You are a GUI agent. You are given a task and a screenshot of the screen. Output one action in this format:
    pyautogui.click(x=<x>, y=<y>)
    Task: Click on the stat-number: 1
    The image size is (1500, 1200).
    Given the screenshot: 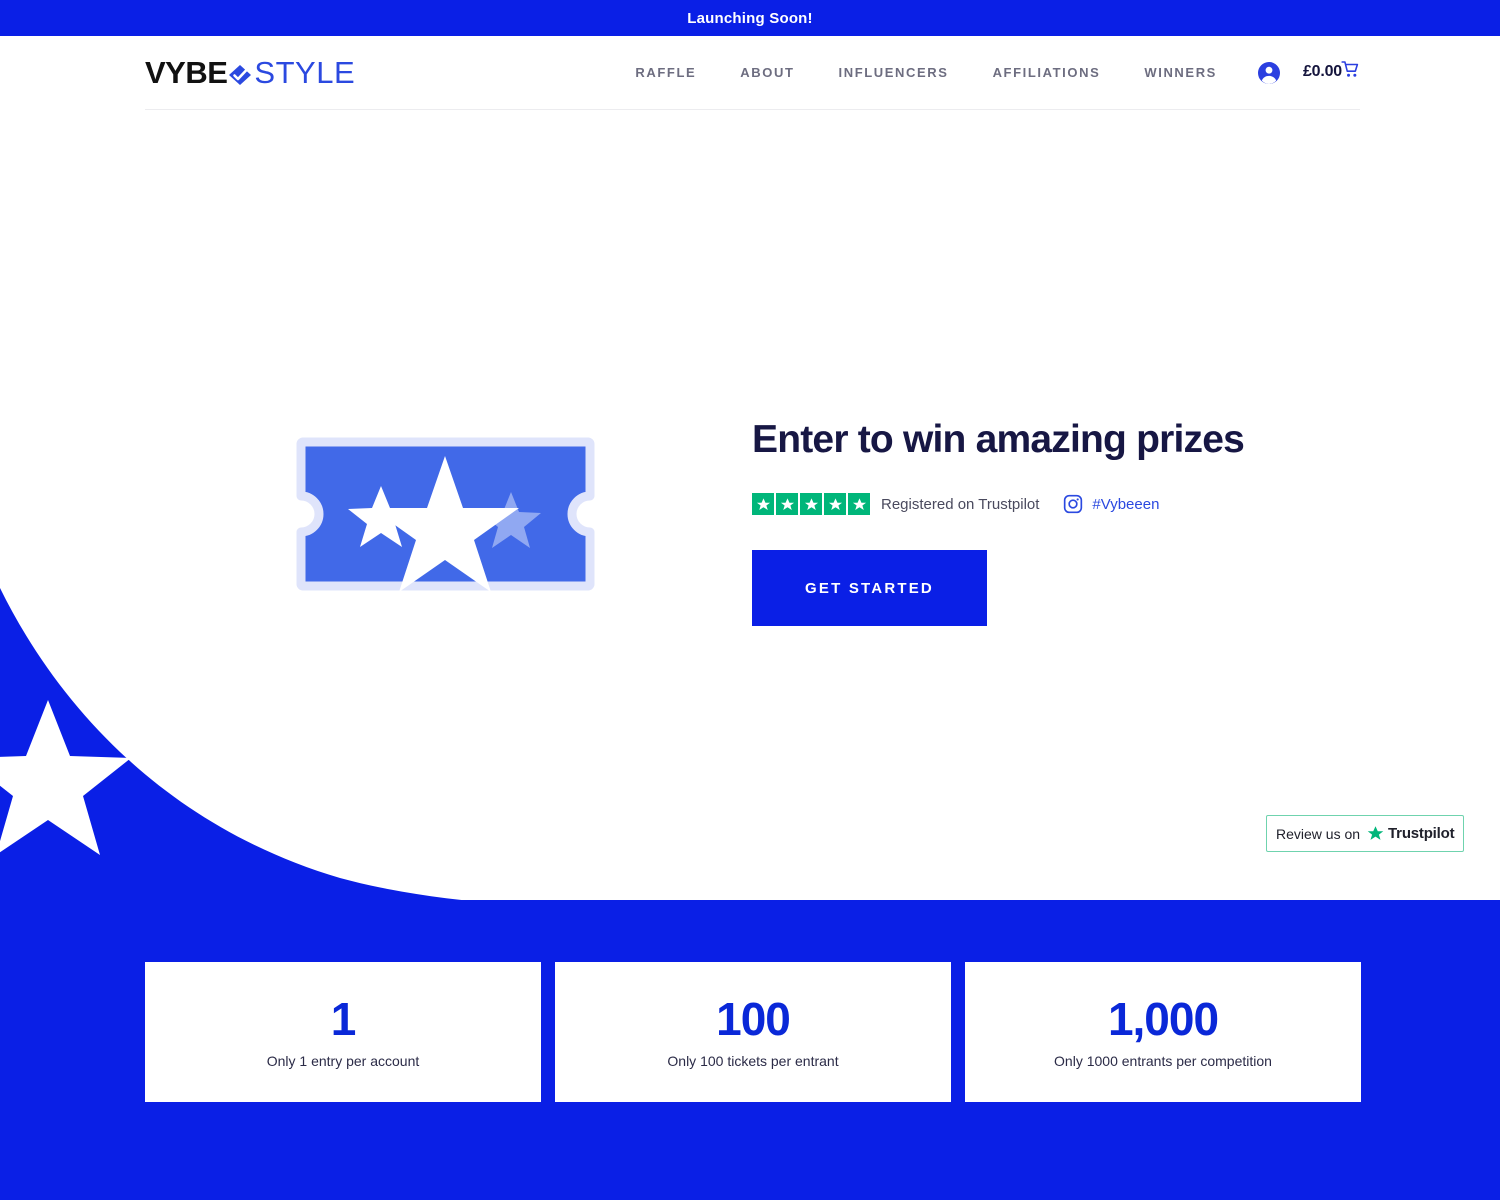 What is the action you would take?
    pyautogui.click(x=343, y=1018)
    